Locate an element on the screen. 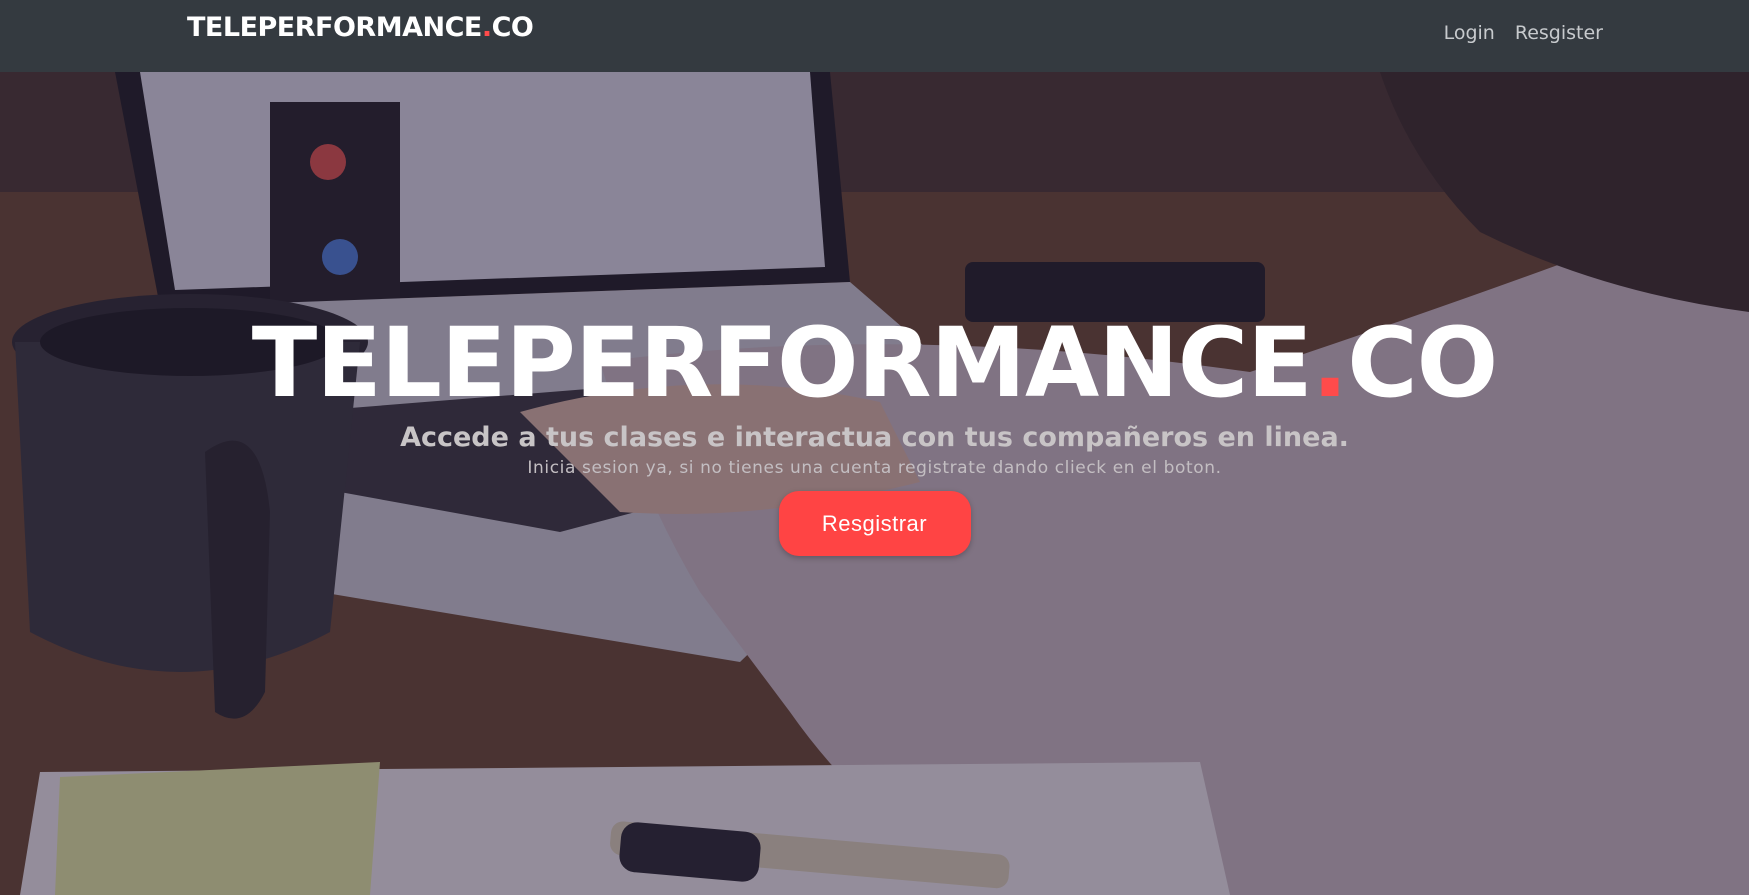 This screenshot has width=1749, height=895. hero-title-main: TELEPERFORMANCE is located at coordinates (782, 363).